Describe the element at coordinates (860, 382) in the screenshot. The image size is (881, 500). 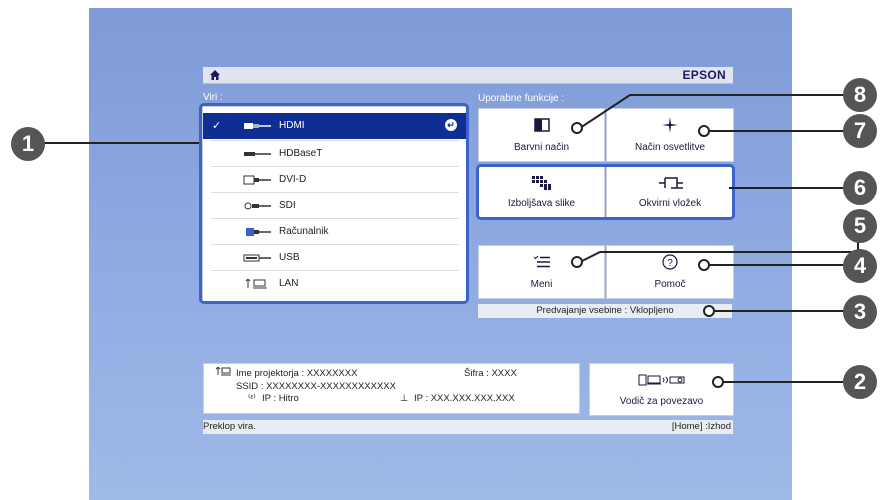
I see `callout-2: 2` at that location.